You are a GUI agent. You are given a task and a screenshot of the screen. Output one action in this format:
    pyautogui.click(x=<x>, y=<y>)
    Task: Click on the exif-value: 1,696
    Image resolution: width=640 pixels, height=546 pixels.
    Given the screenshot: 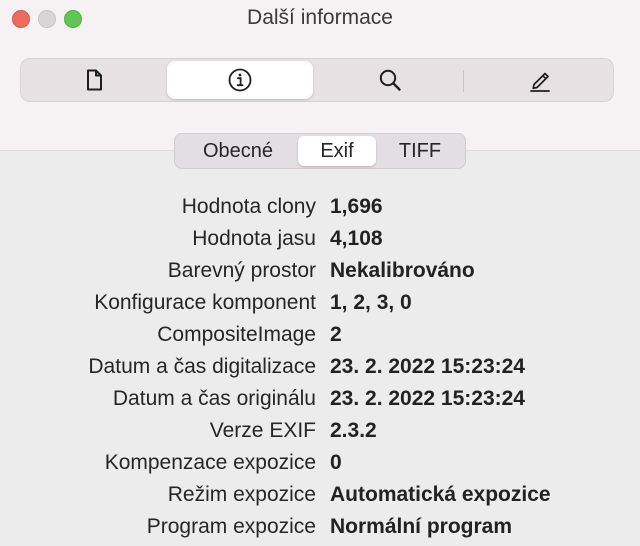 What is the action you would take?
    pyautogui.click(x=356, y=206)
    